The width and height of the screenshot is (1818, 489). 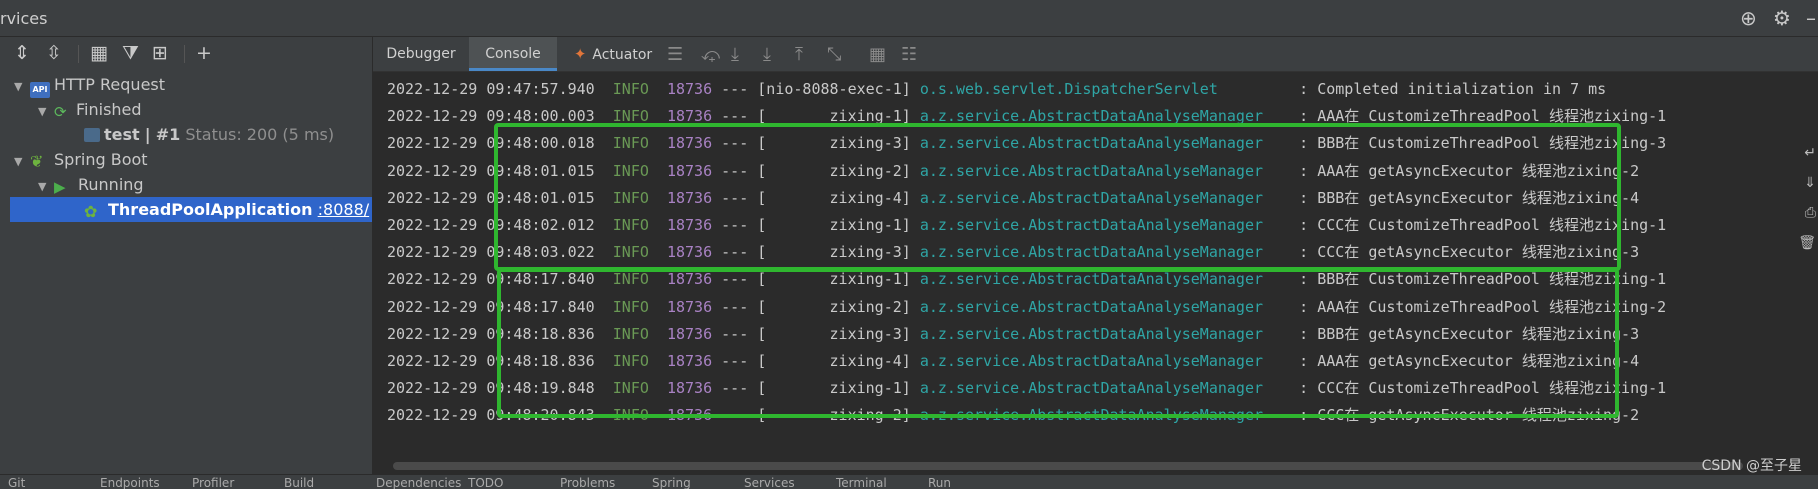 I want to click on gear-icon: ⚙, so click(x=1782, y=18).